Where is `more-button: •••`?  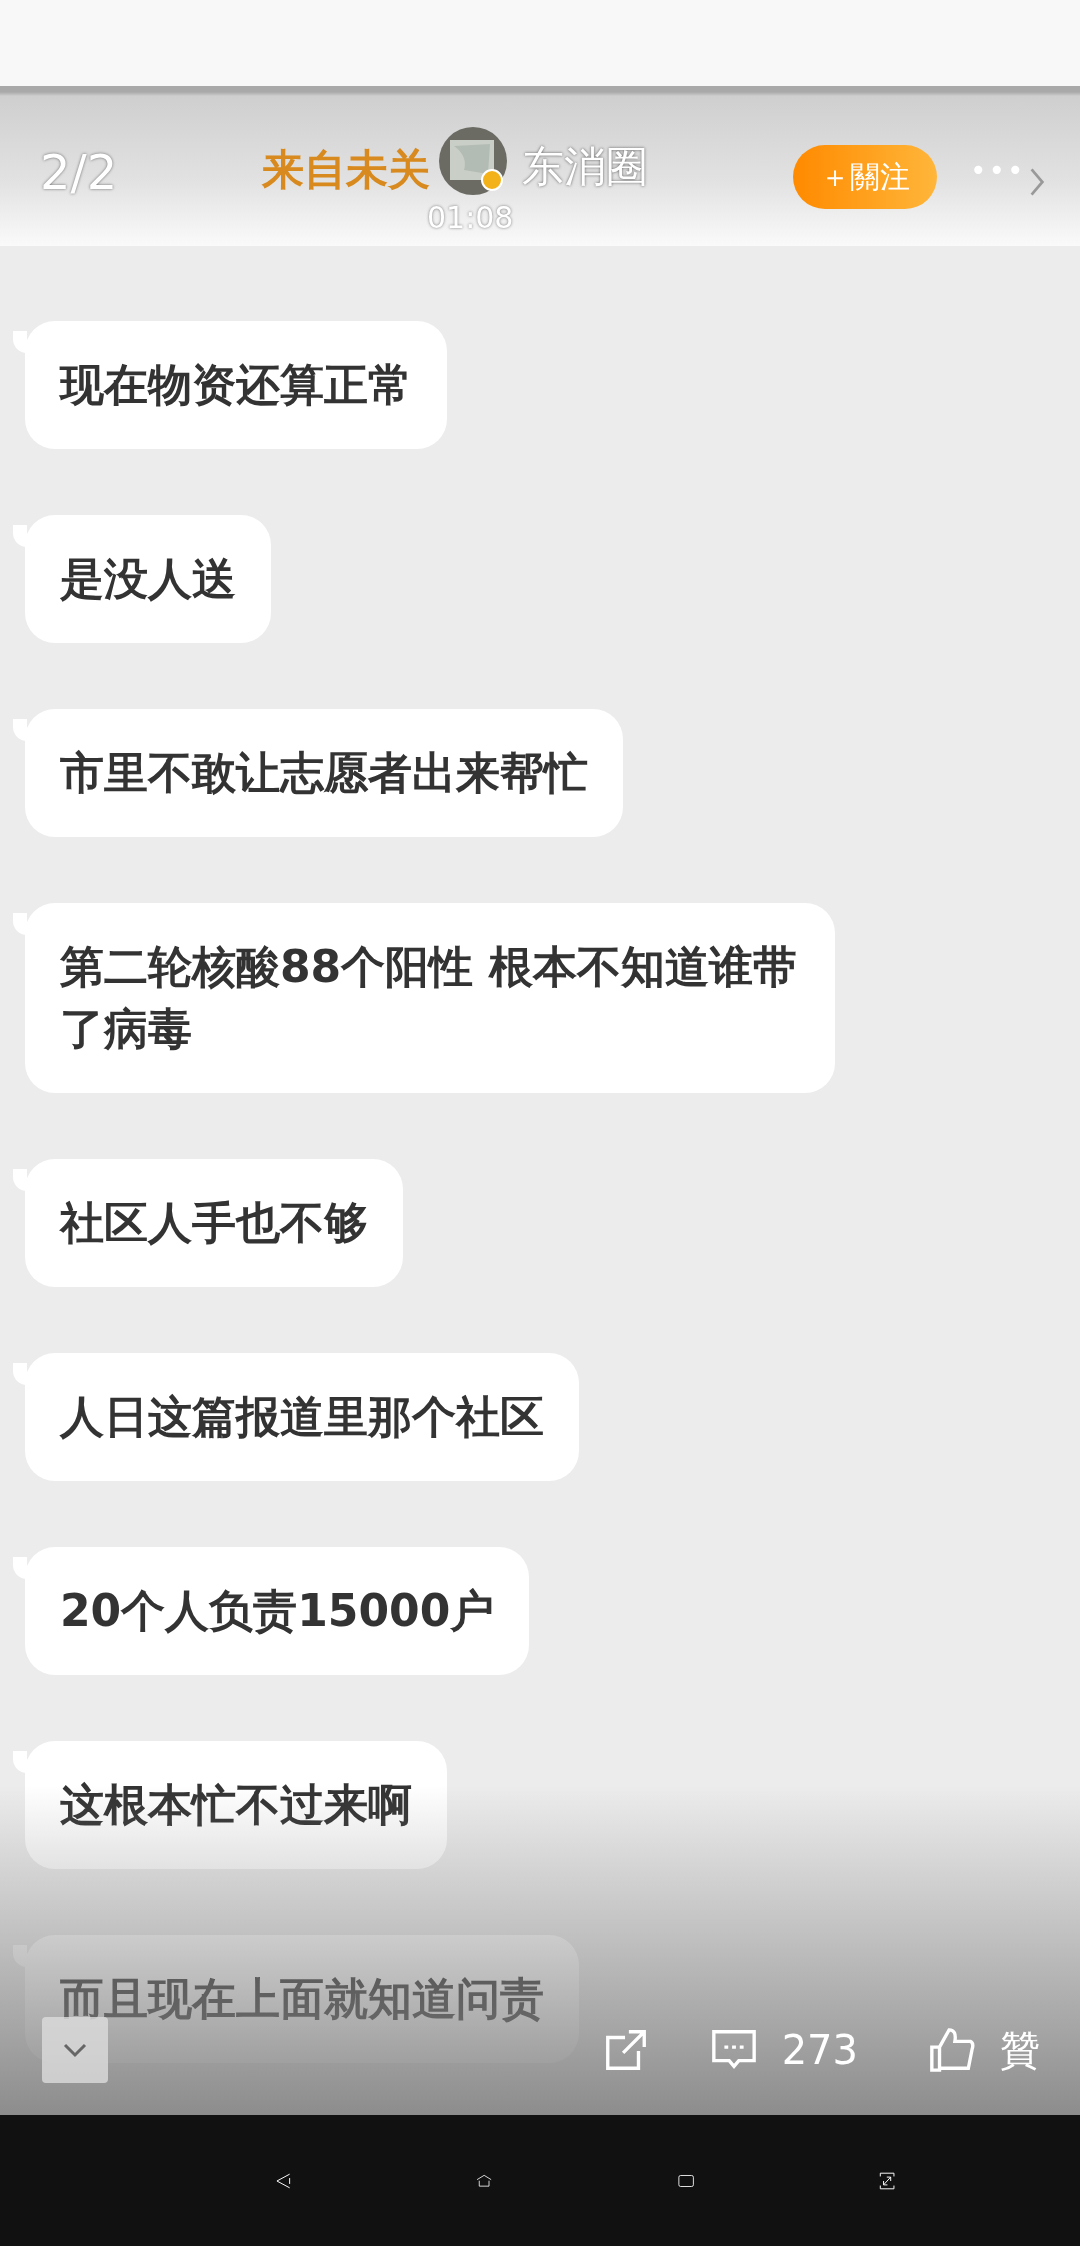 more-button: ••• is located at coordinates (998, 170).